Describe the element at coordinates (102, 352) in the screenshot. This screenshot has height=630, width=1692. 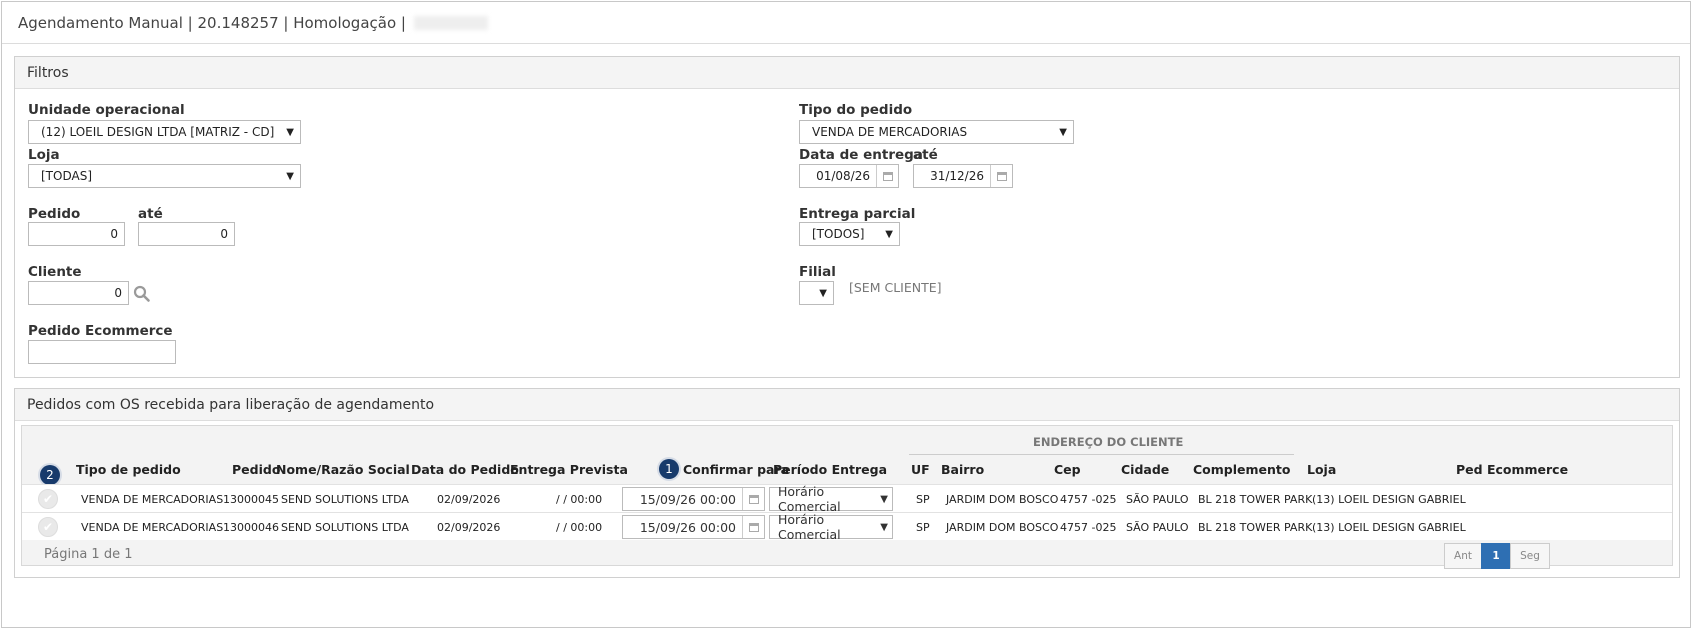
I see `pedido-ecommerce-input` at that location.